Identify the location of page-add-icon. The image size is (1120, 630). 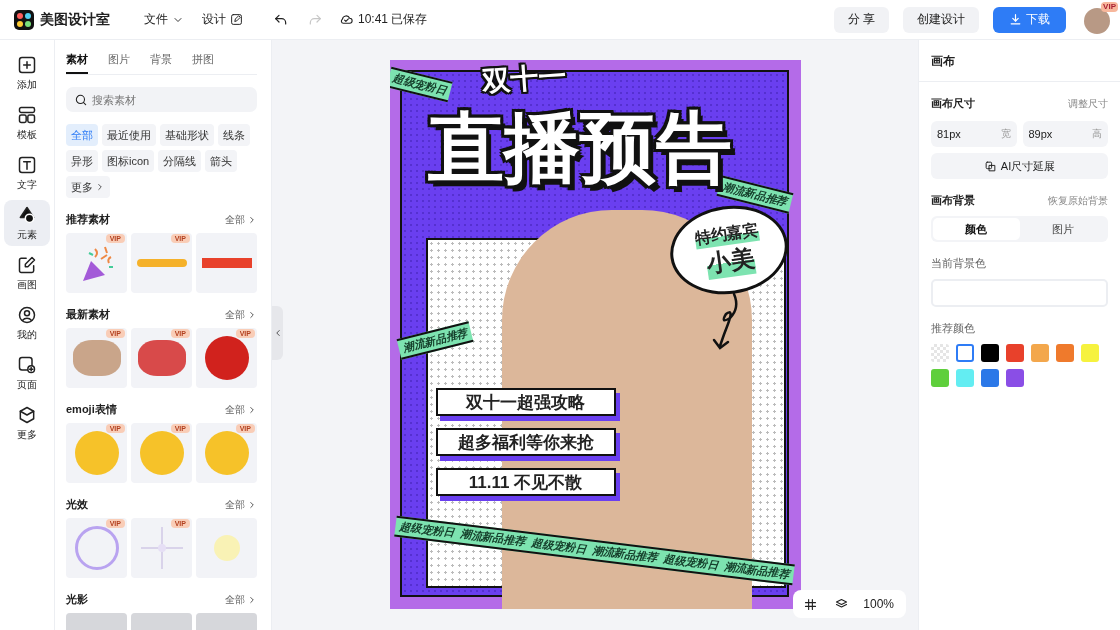
(27, 364).